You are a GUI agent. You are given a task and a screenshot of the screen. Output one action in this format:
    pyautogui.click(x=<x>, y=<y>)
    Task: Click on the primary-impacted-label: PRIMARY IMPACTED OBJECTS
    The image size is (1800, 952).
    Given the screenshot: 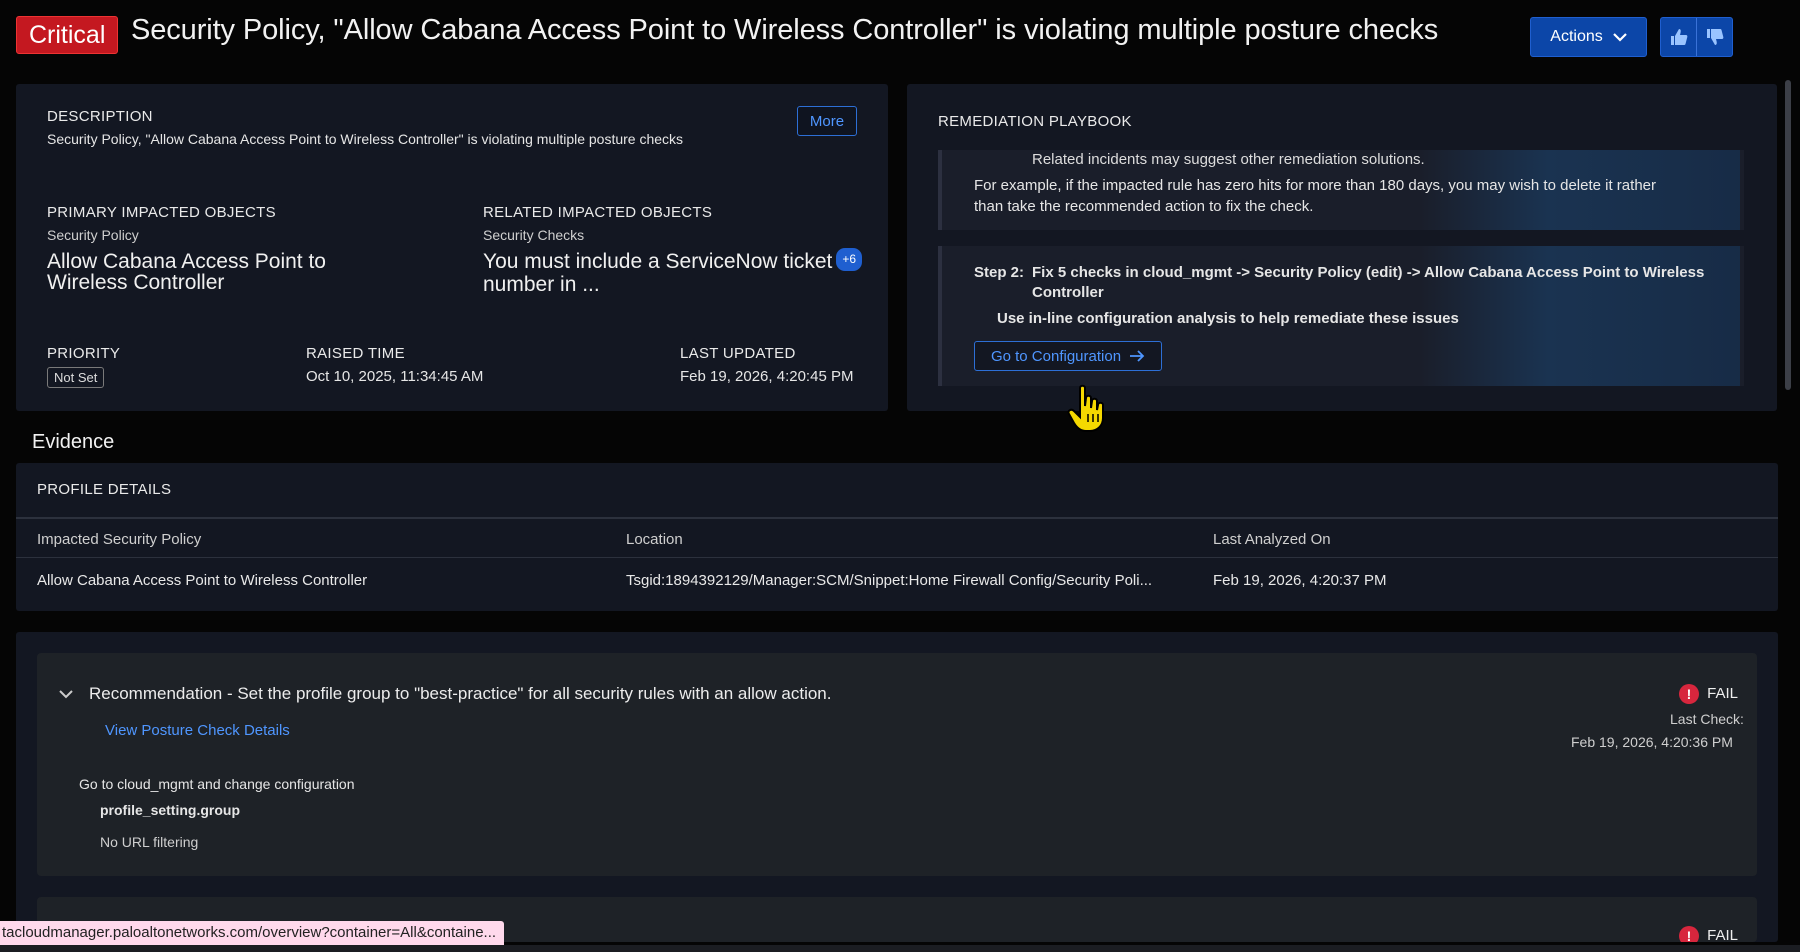 What is the action you would take?
    pyautogui.click(x=161, y=212)
    